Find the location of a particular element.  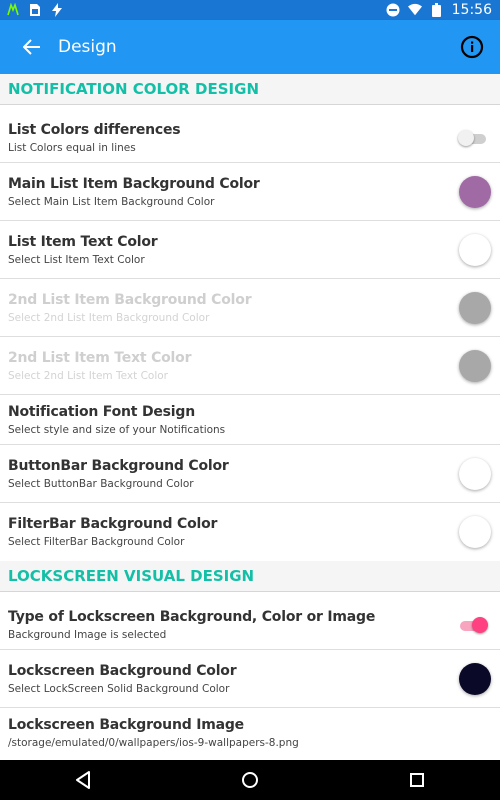

flash-icon is located at coordinates (57, 10).